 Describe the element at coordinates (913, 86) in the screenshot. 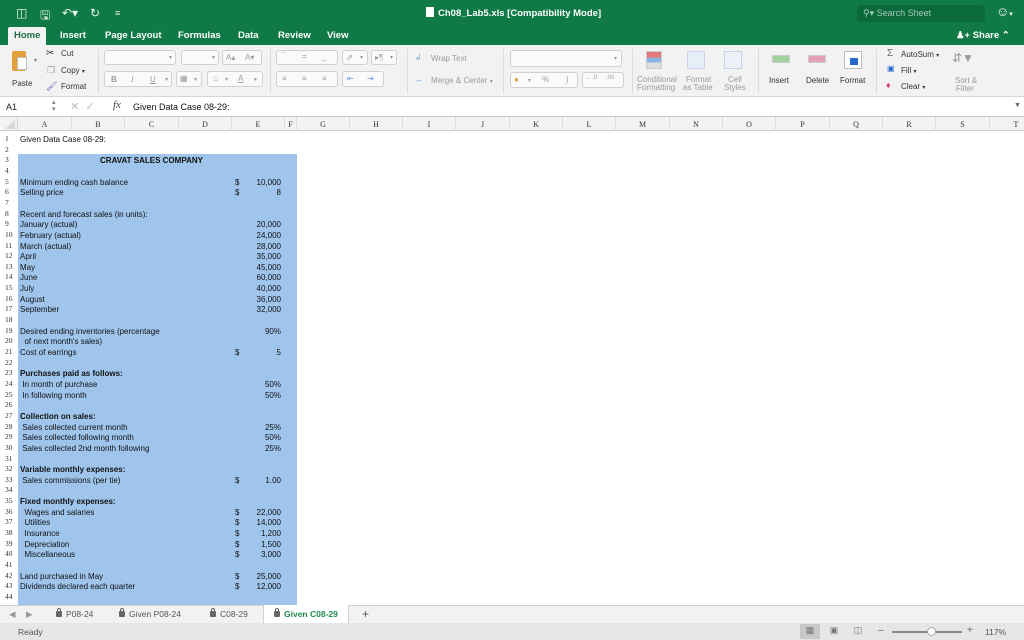

I see `clear-button: Clear ▾` at that location.